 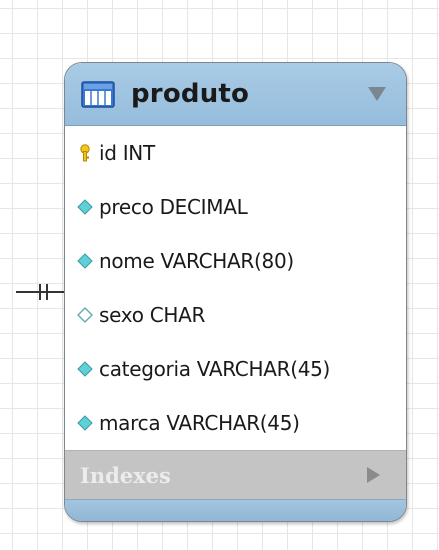 What do you see at coordinates (98, 94) in the screenshot?
I see `table-icon` at bounding box center [98, 94].